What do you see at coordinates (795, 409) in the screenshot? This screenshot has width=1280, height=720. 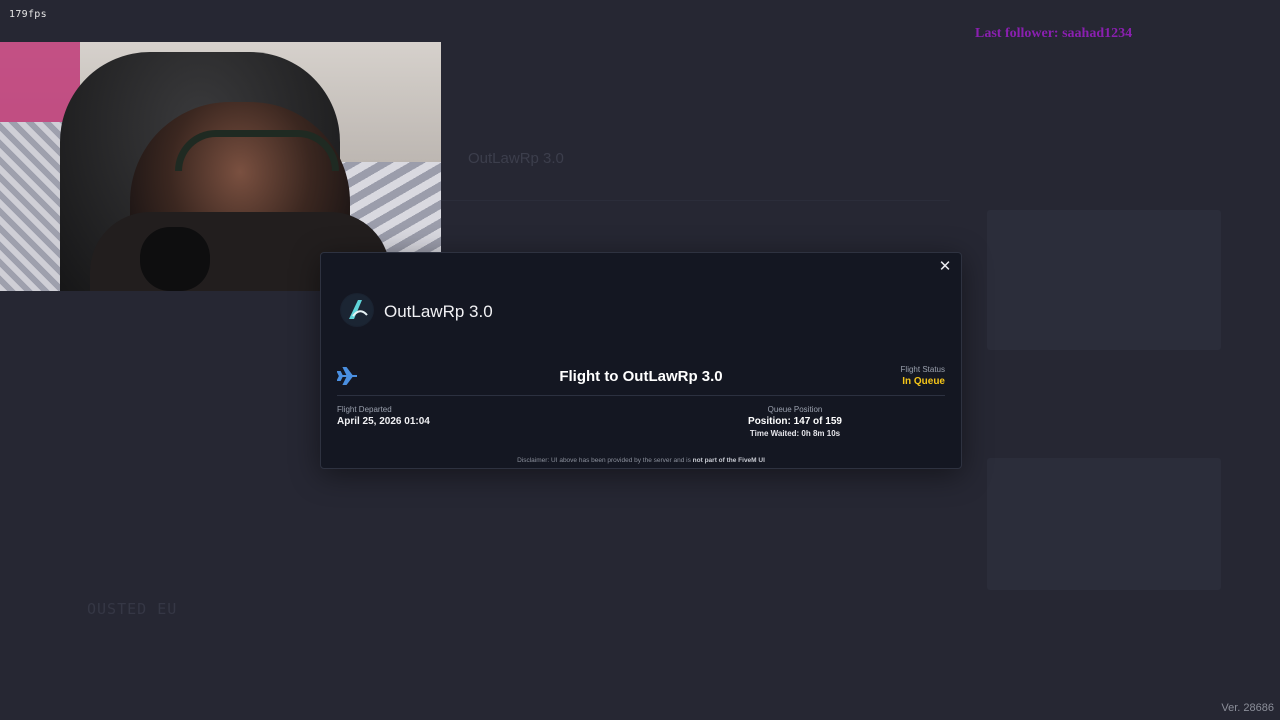 I see `queue-position-label: Queue Position` at bounding box center [795, 409].